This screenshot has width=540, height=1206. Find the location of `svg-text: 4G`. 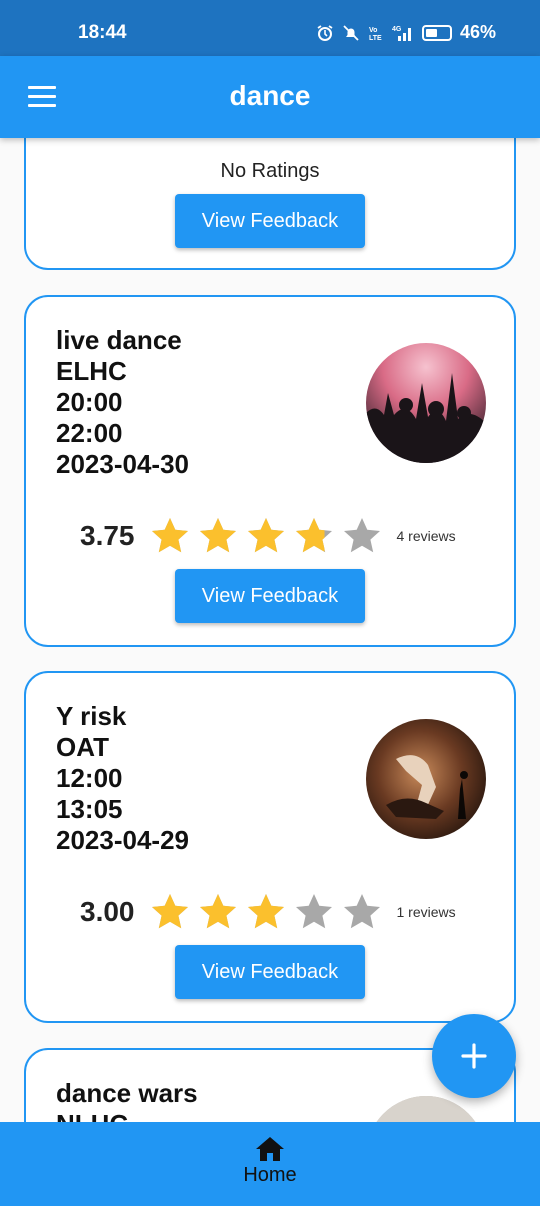

svg-text: 4G is located at coordinates (397, 29).